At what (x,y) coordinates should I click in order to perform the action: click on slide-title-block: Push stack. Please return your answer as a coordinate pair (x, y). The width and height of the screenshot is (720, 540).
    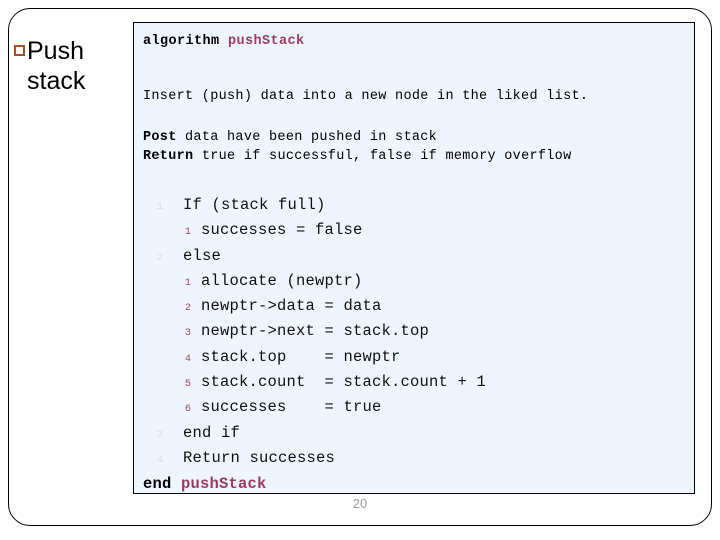
    Looking at the image, I should click on (70, 66).